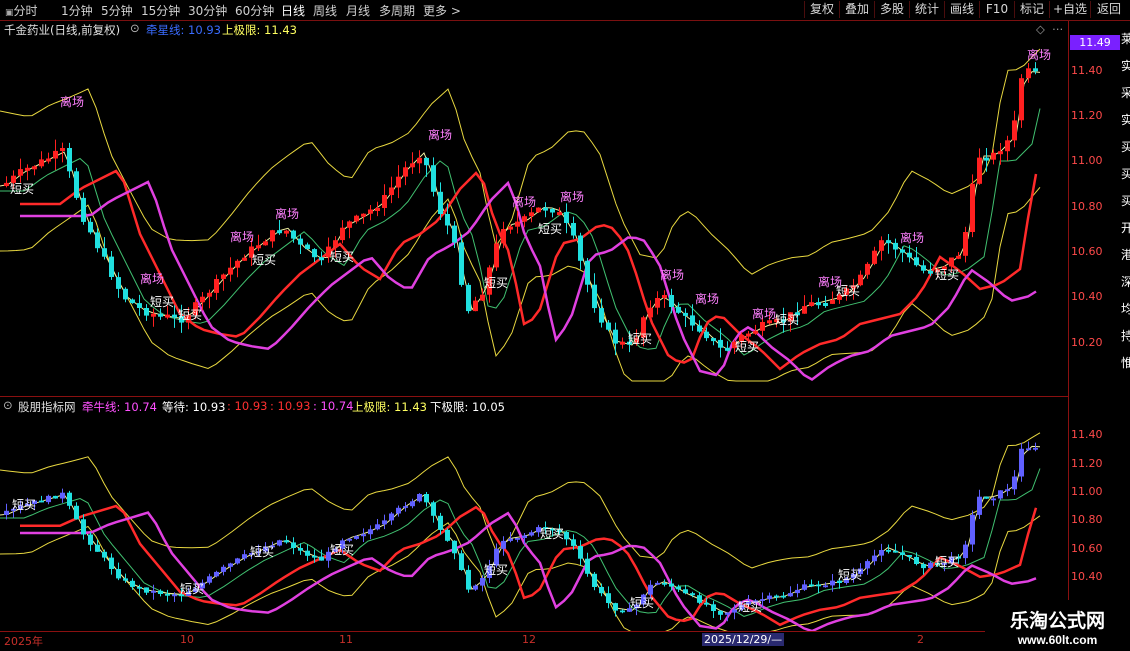  Describe the element at coordinates (1125, 120) in the screenshot. I see `side-info-char: 实` at that location.